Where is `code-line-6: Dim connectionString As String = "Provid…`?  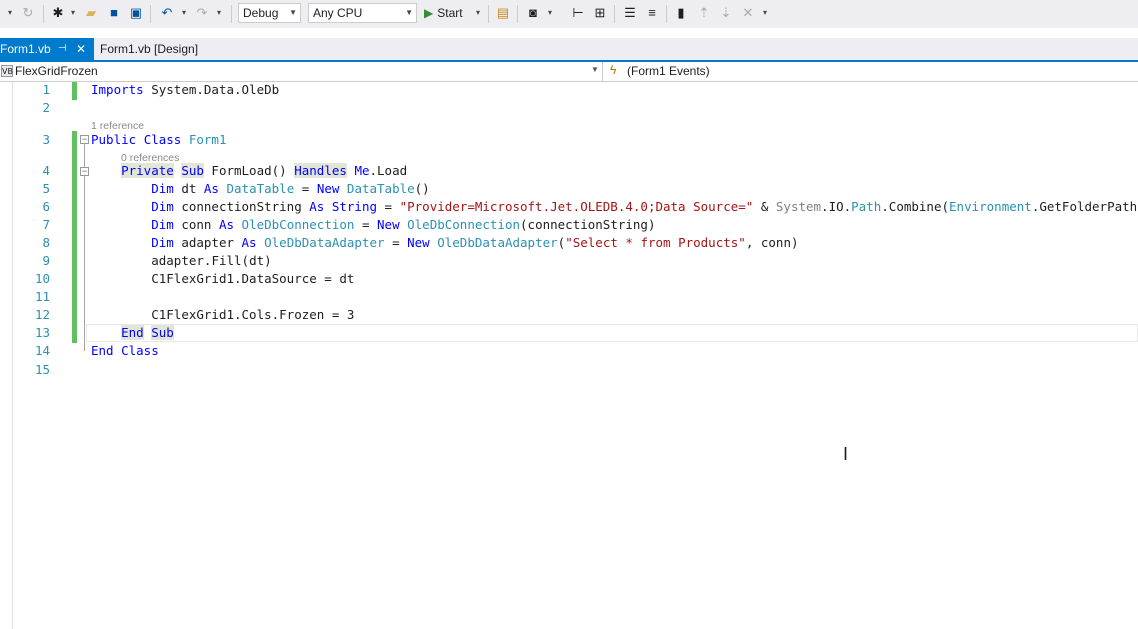 code-line-6: Dim connectionString As String = "Provid… is located at coordinates (614, 207).